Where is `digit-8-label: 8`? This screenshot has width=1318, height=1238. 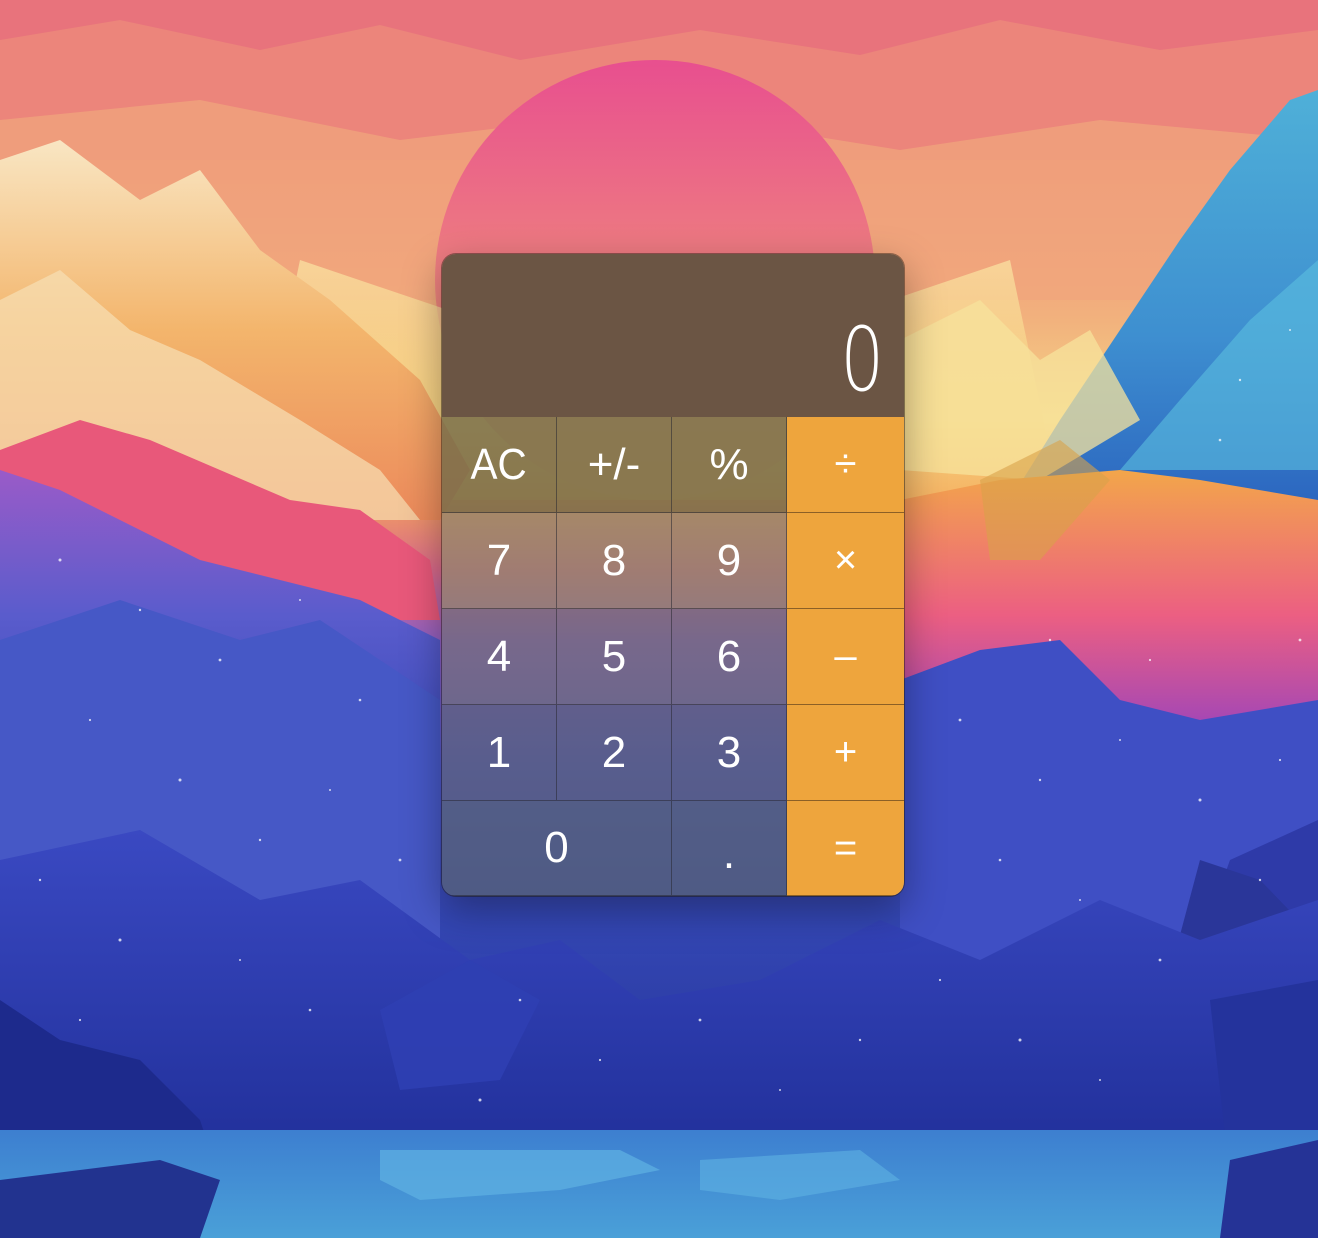 digit-8-label: 8 is located at coordinates (614, 560).